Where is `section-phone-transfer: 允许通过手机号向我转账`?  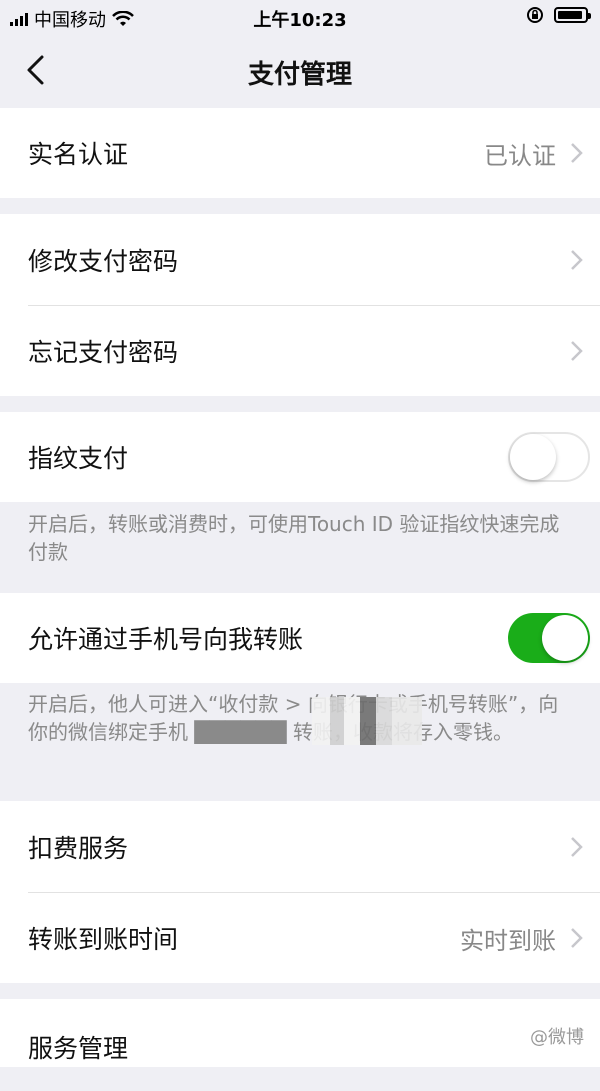
section-phone-transfer: 允许通过手机号向我转账 is located at coordinates (300, 638).